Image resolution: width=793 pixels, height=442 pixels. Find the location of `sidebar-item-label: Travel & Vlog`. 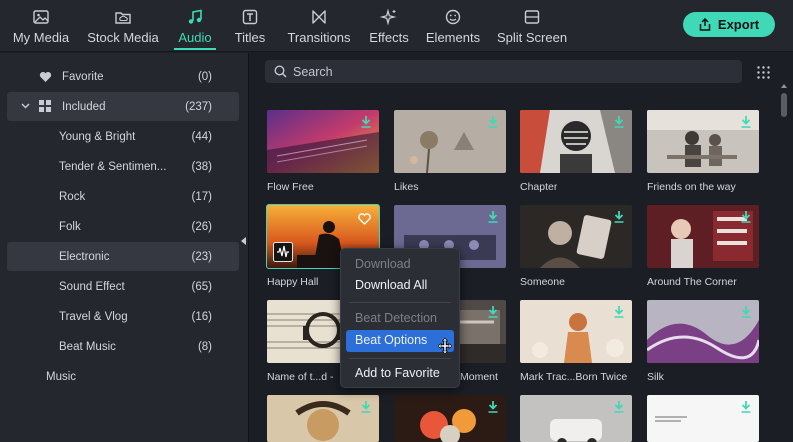

sidebar-item-label: Travel & Vlog is located at coordinates (93, 316).